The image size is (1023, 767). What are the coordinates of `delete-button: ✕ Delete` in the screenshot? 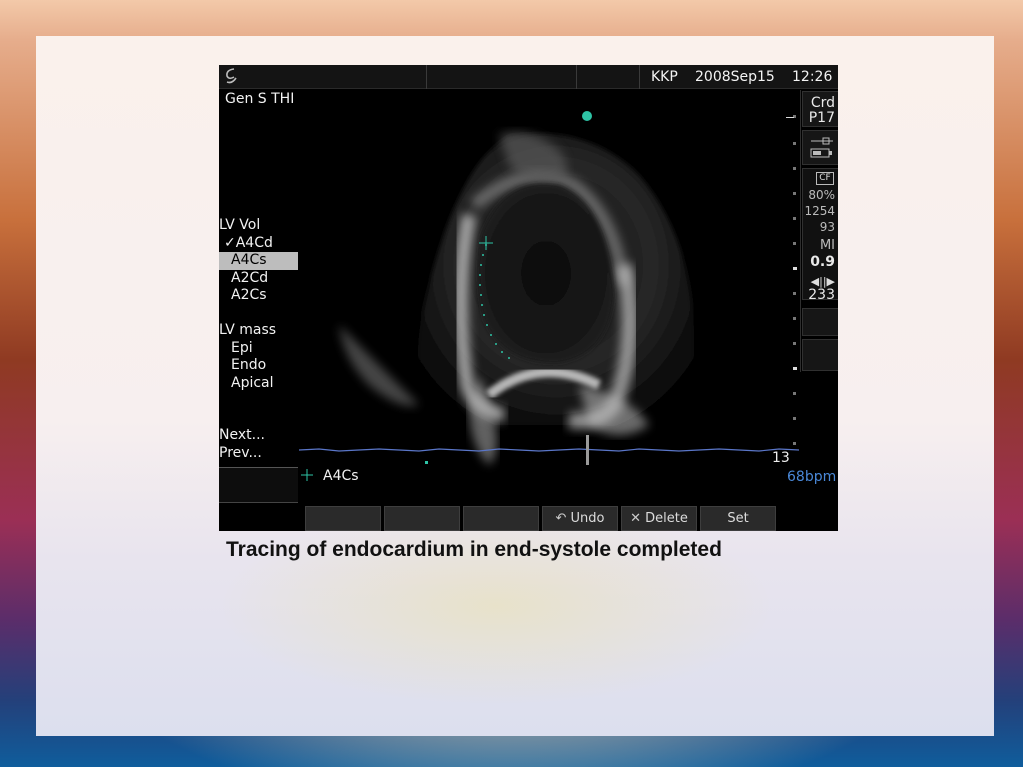 It's located at (659, 518).